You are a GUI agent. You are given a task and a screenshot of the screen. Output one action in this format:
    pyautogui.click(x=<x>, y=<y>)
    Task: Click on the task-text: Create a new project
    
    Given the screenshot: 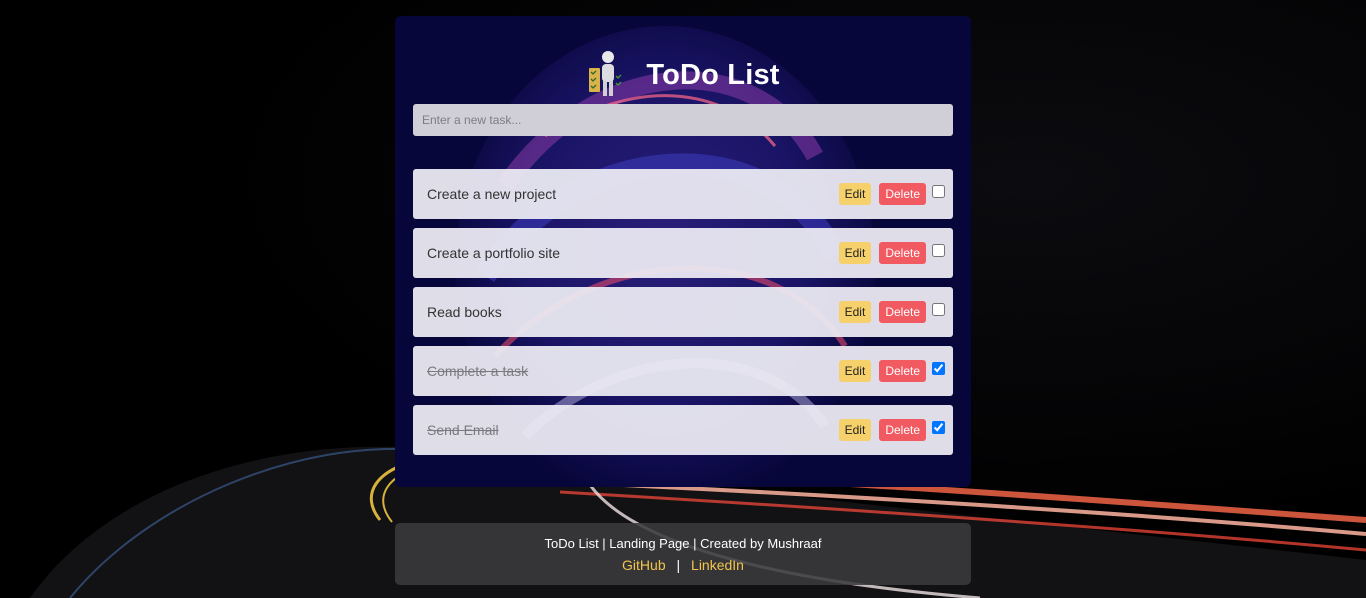 What is the action you would take?
    pyautogui.click(x=492, y=194)
    